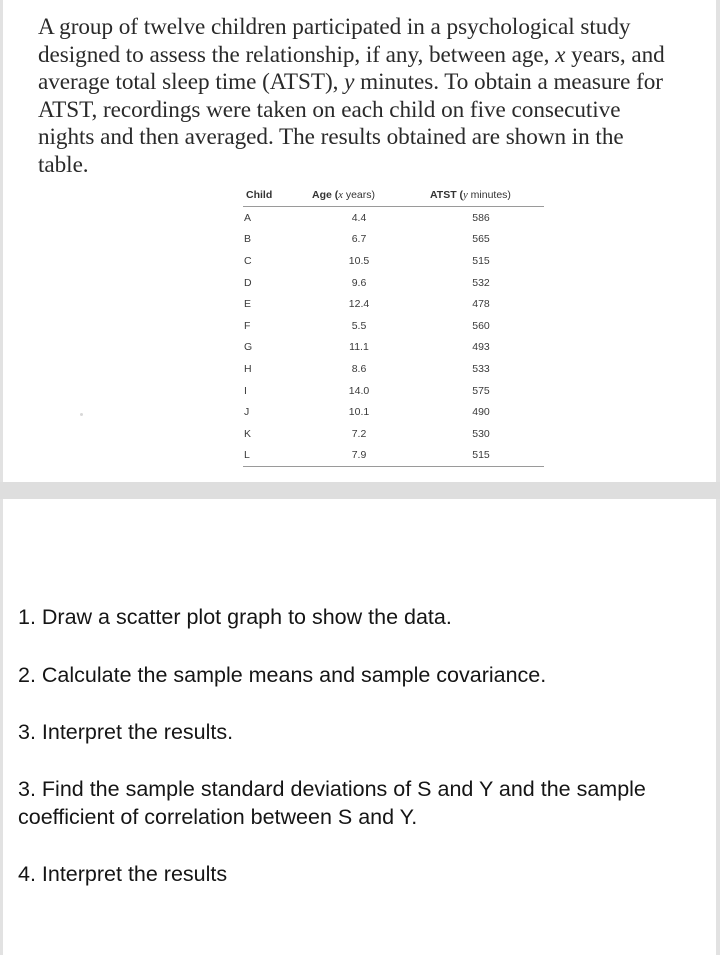 The height and width of the screenshot is (955, 720). I want to click on cell-atst: 533, so click(481, 368).